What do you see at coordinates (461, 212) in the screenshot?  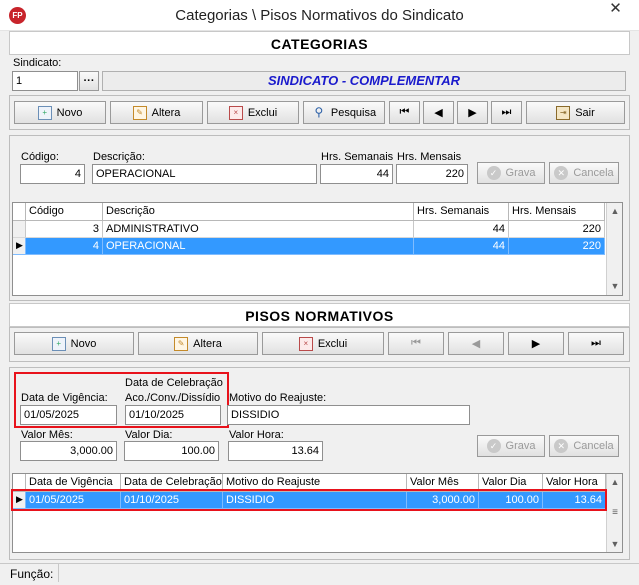 I see `grid-header-hrs-semanais: Hrs. Semanais` at bounding box center [461, 212].